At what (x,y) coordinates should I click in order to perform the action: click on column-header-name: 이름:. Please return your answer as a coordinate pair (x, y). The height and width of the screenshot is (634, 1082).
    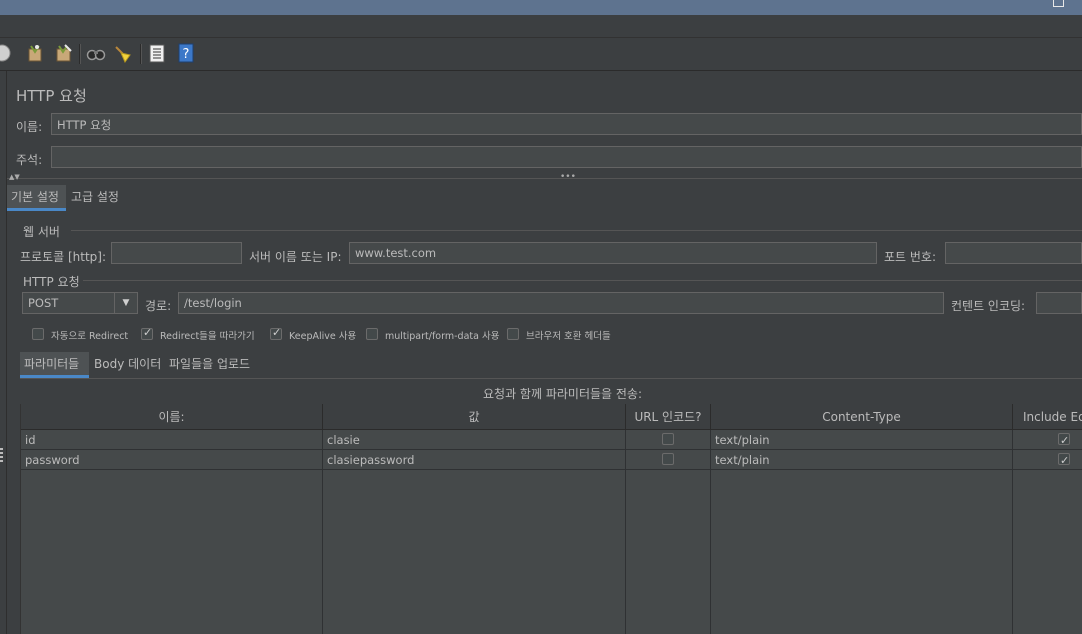
    Looking at the image, I should click on (172, 417).